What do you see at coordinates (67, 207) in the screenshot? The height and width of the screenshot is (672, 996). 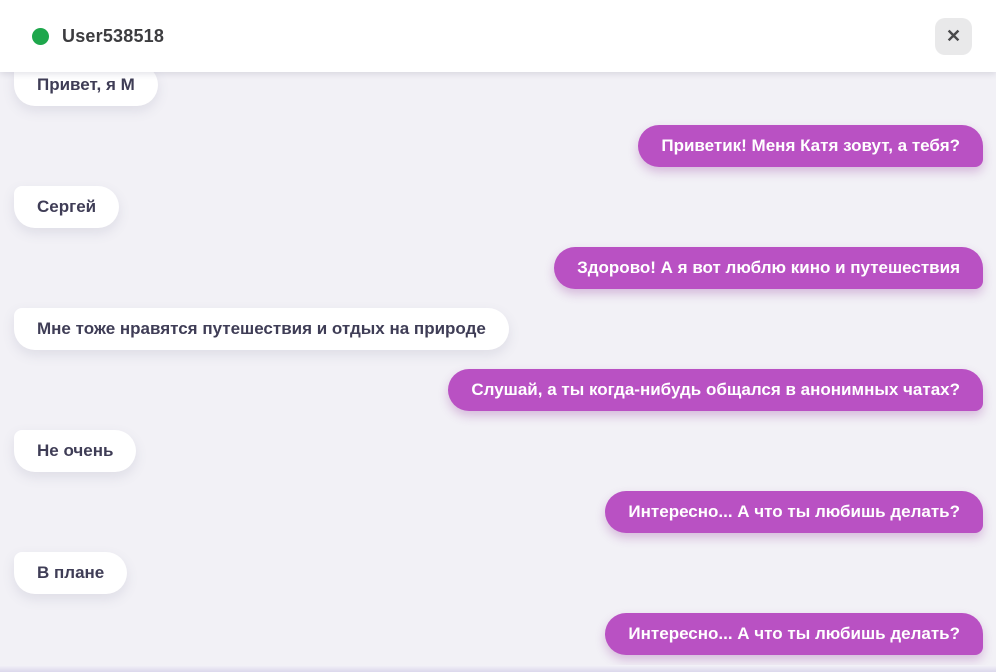 I see `incoming-message-bubble: Сергей` at bounding box center [67, 207].